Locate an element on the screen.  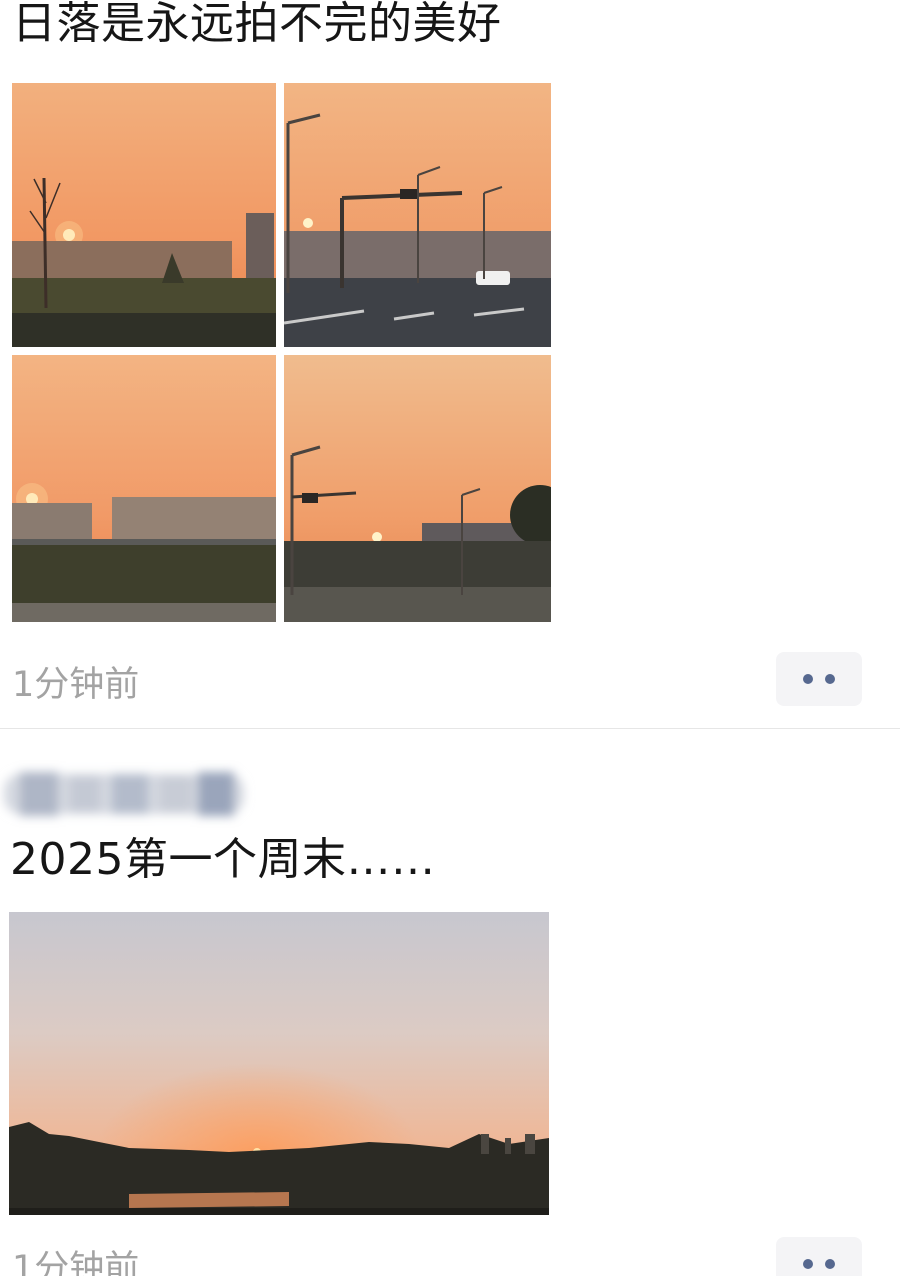
sunset-road-photo is located at coordinates (417, 488).